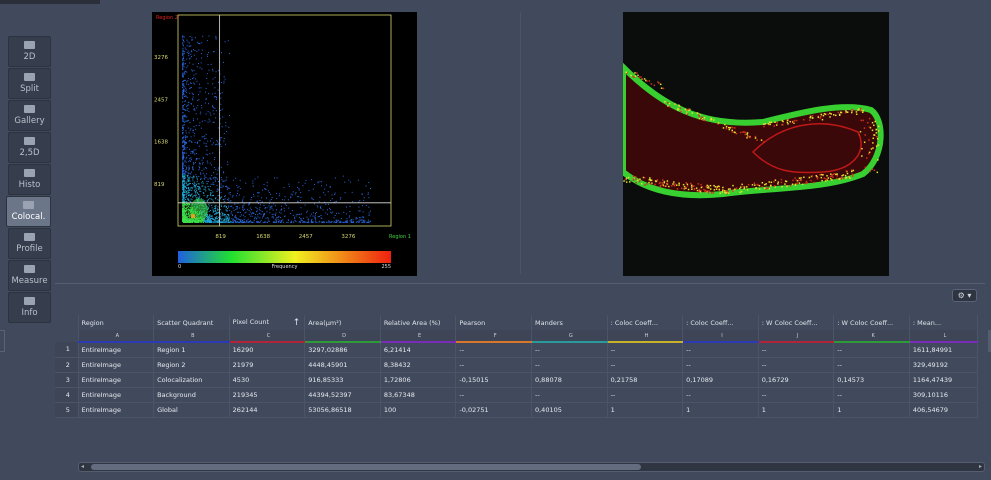 The width and height of the screenshot is (991, 480). What do you see at coordinates (964, 295) in the screenshot?
I see `table-options-button: ⚙ ▾` at bounding box center [964, 295].